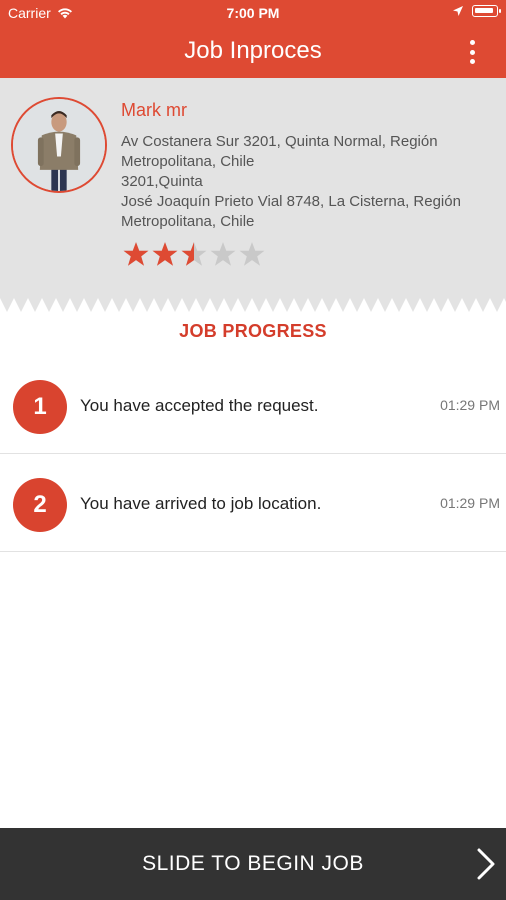 The width and height of the screenshot is (506, 900). I want to click on star-half-icon, so click(194, 254).